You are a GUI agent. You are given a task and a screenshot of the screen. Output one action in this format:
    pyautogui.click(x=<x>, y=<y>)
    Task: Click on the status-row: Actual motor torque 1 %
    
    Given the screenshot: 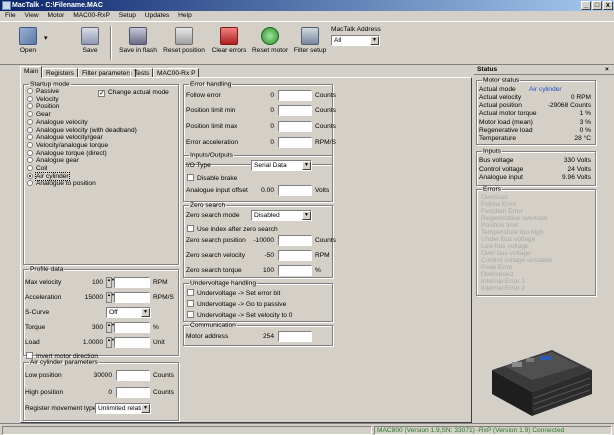 What is the action you would take?
    pyautogui.click(x=535, y=114)
    